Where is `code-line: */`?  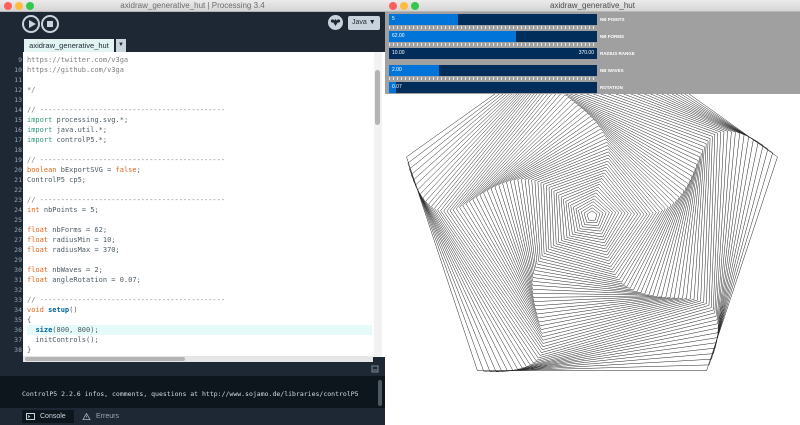 code-line: */ is located at coordinates (199, 90).